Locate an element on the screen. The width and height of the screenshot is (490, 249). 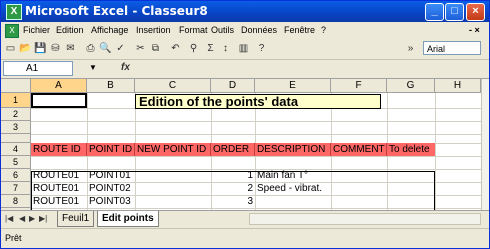
standard-toolbar: ▭ 📂 💾 ⛁ ✉ ⎙ 🔍 ✓ ✂ ⧉ ↶ ⚲ Σ ↕ ▥ ? » Arial is located at coordinates (245, 49).